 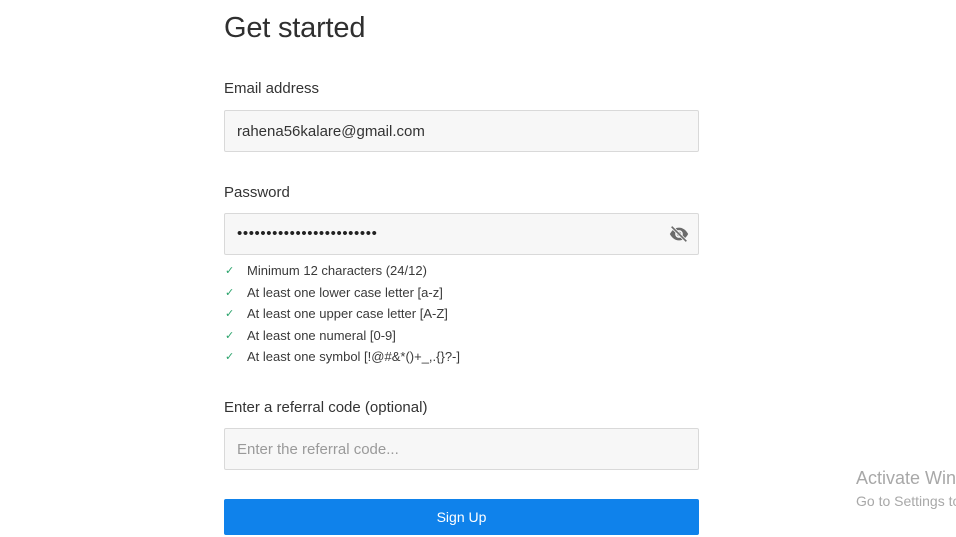 I want to click on password-rule-text: At least one lower case letter [a-z], so click(x=345, y=292).